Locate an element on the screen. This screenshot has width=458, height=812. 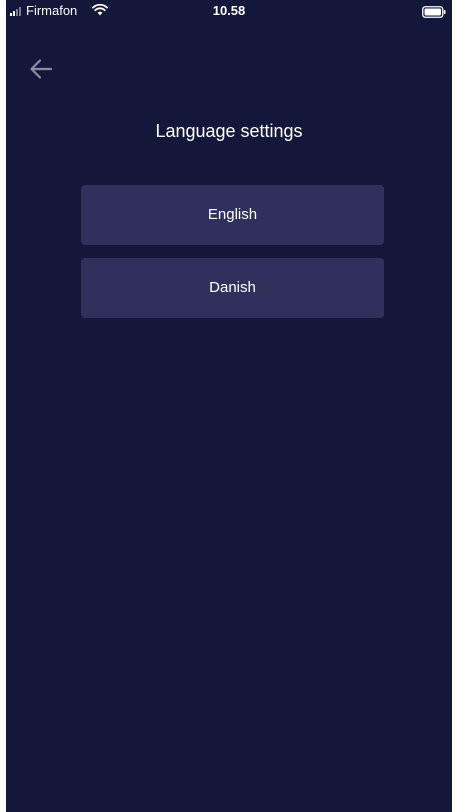
battery-icon is located at coordinates (434, 14).